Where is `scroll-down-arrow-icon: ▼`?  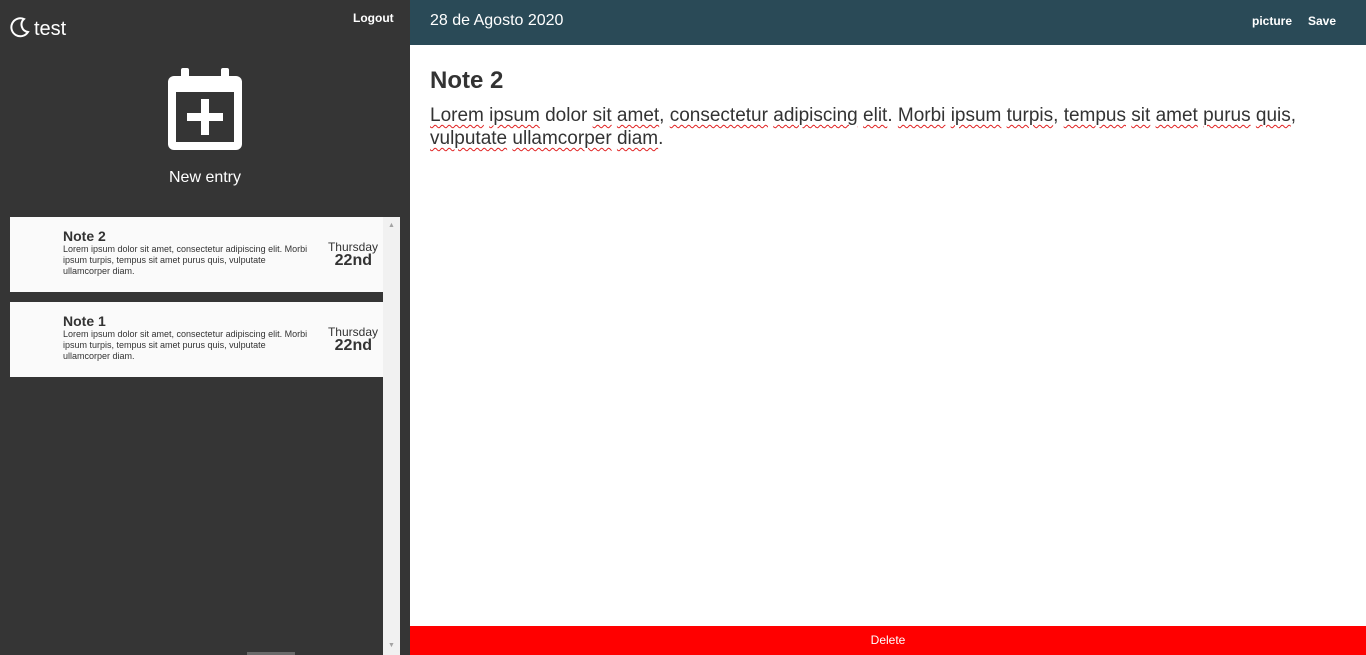 scroll-down-arrow-icon: ▼ is located at coordinates (391, 646).